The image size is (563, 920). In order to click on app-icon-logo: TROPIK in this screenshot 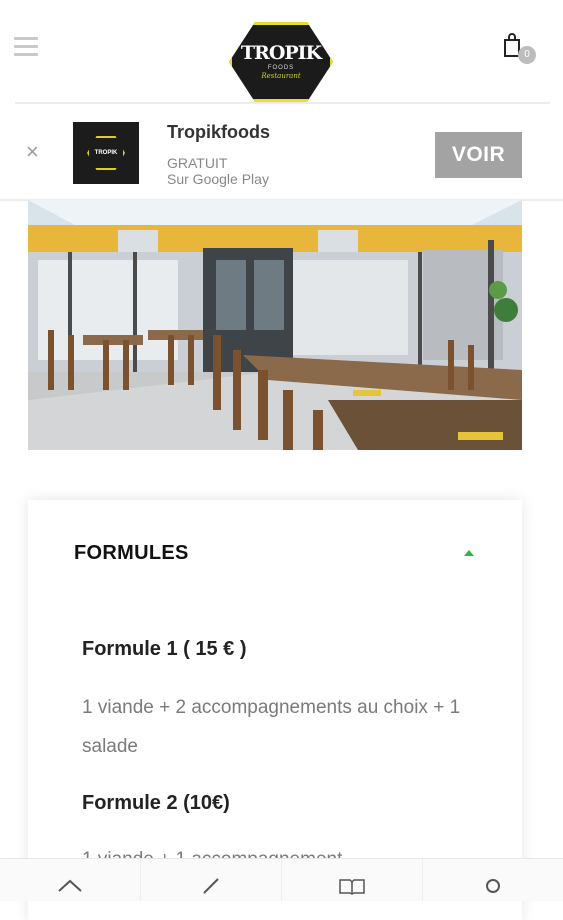, I will do `click(106, 153)`.